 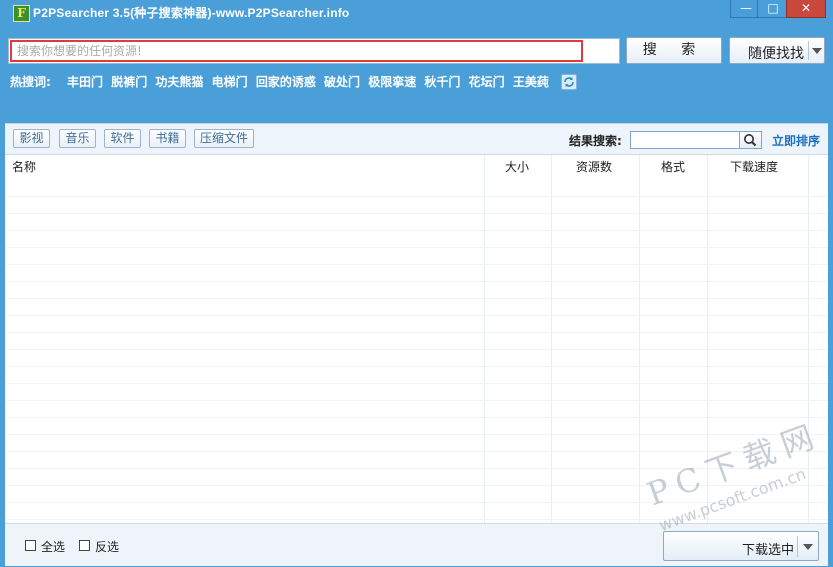 What do you see at coordinates (77, 138) in the screenshot?
I see `category-music-button: 音乐` at bounding box center [77, 138].